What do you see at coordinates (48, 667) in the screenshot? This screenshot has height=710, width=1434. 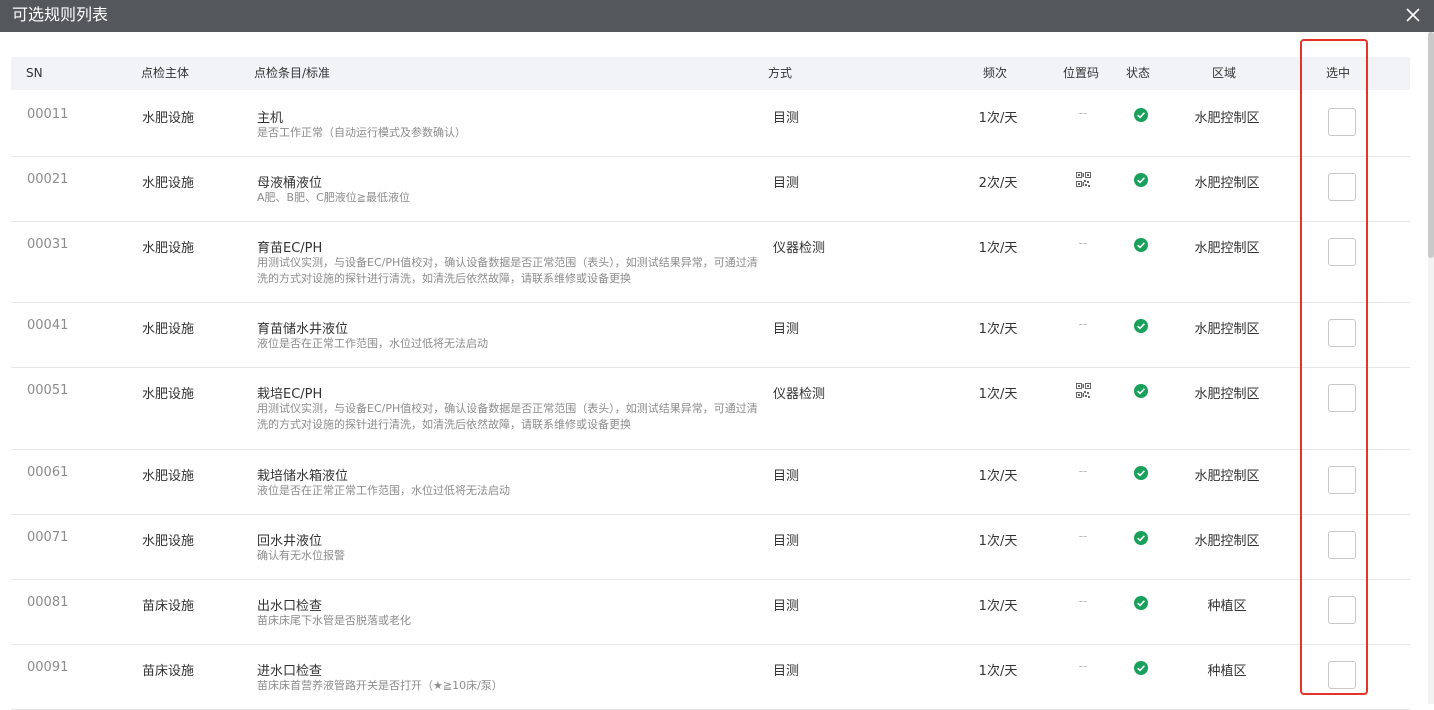 I see `row-sn: 00091` at bounding box center [48, 667].